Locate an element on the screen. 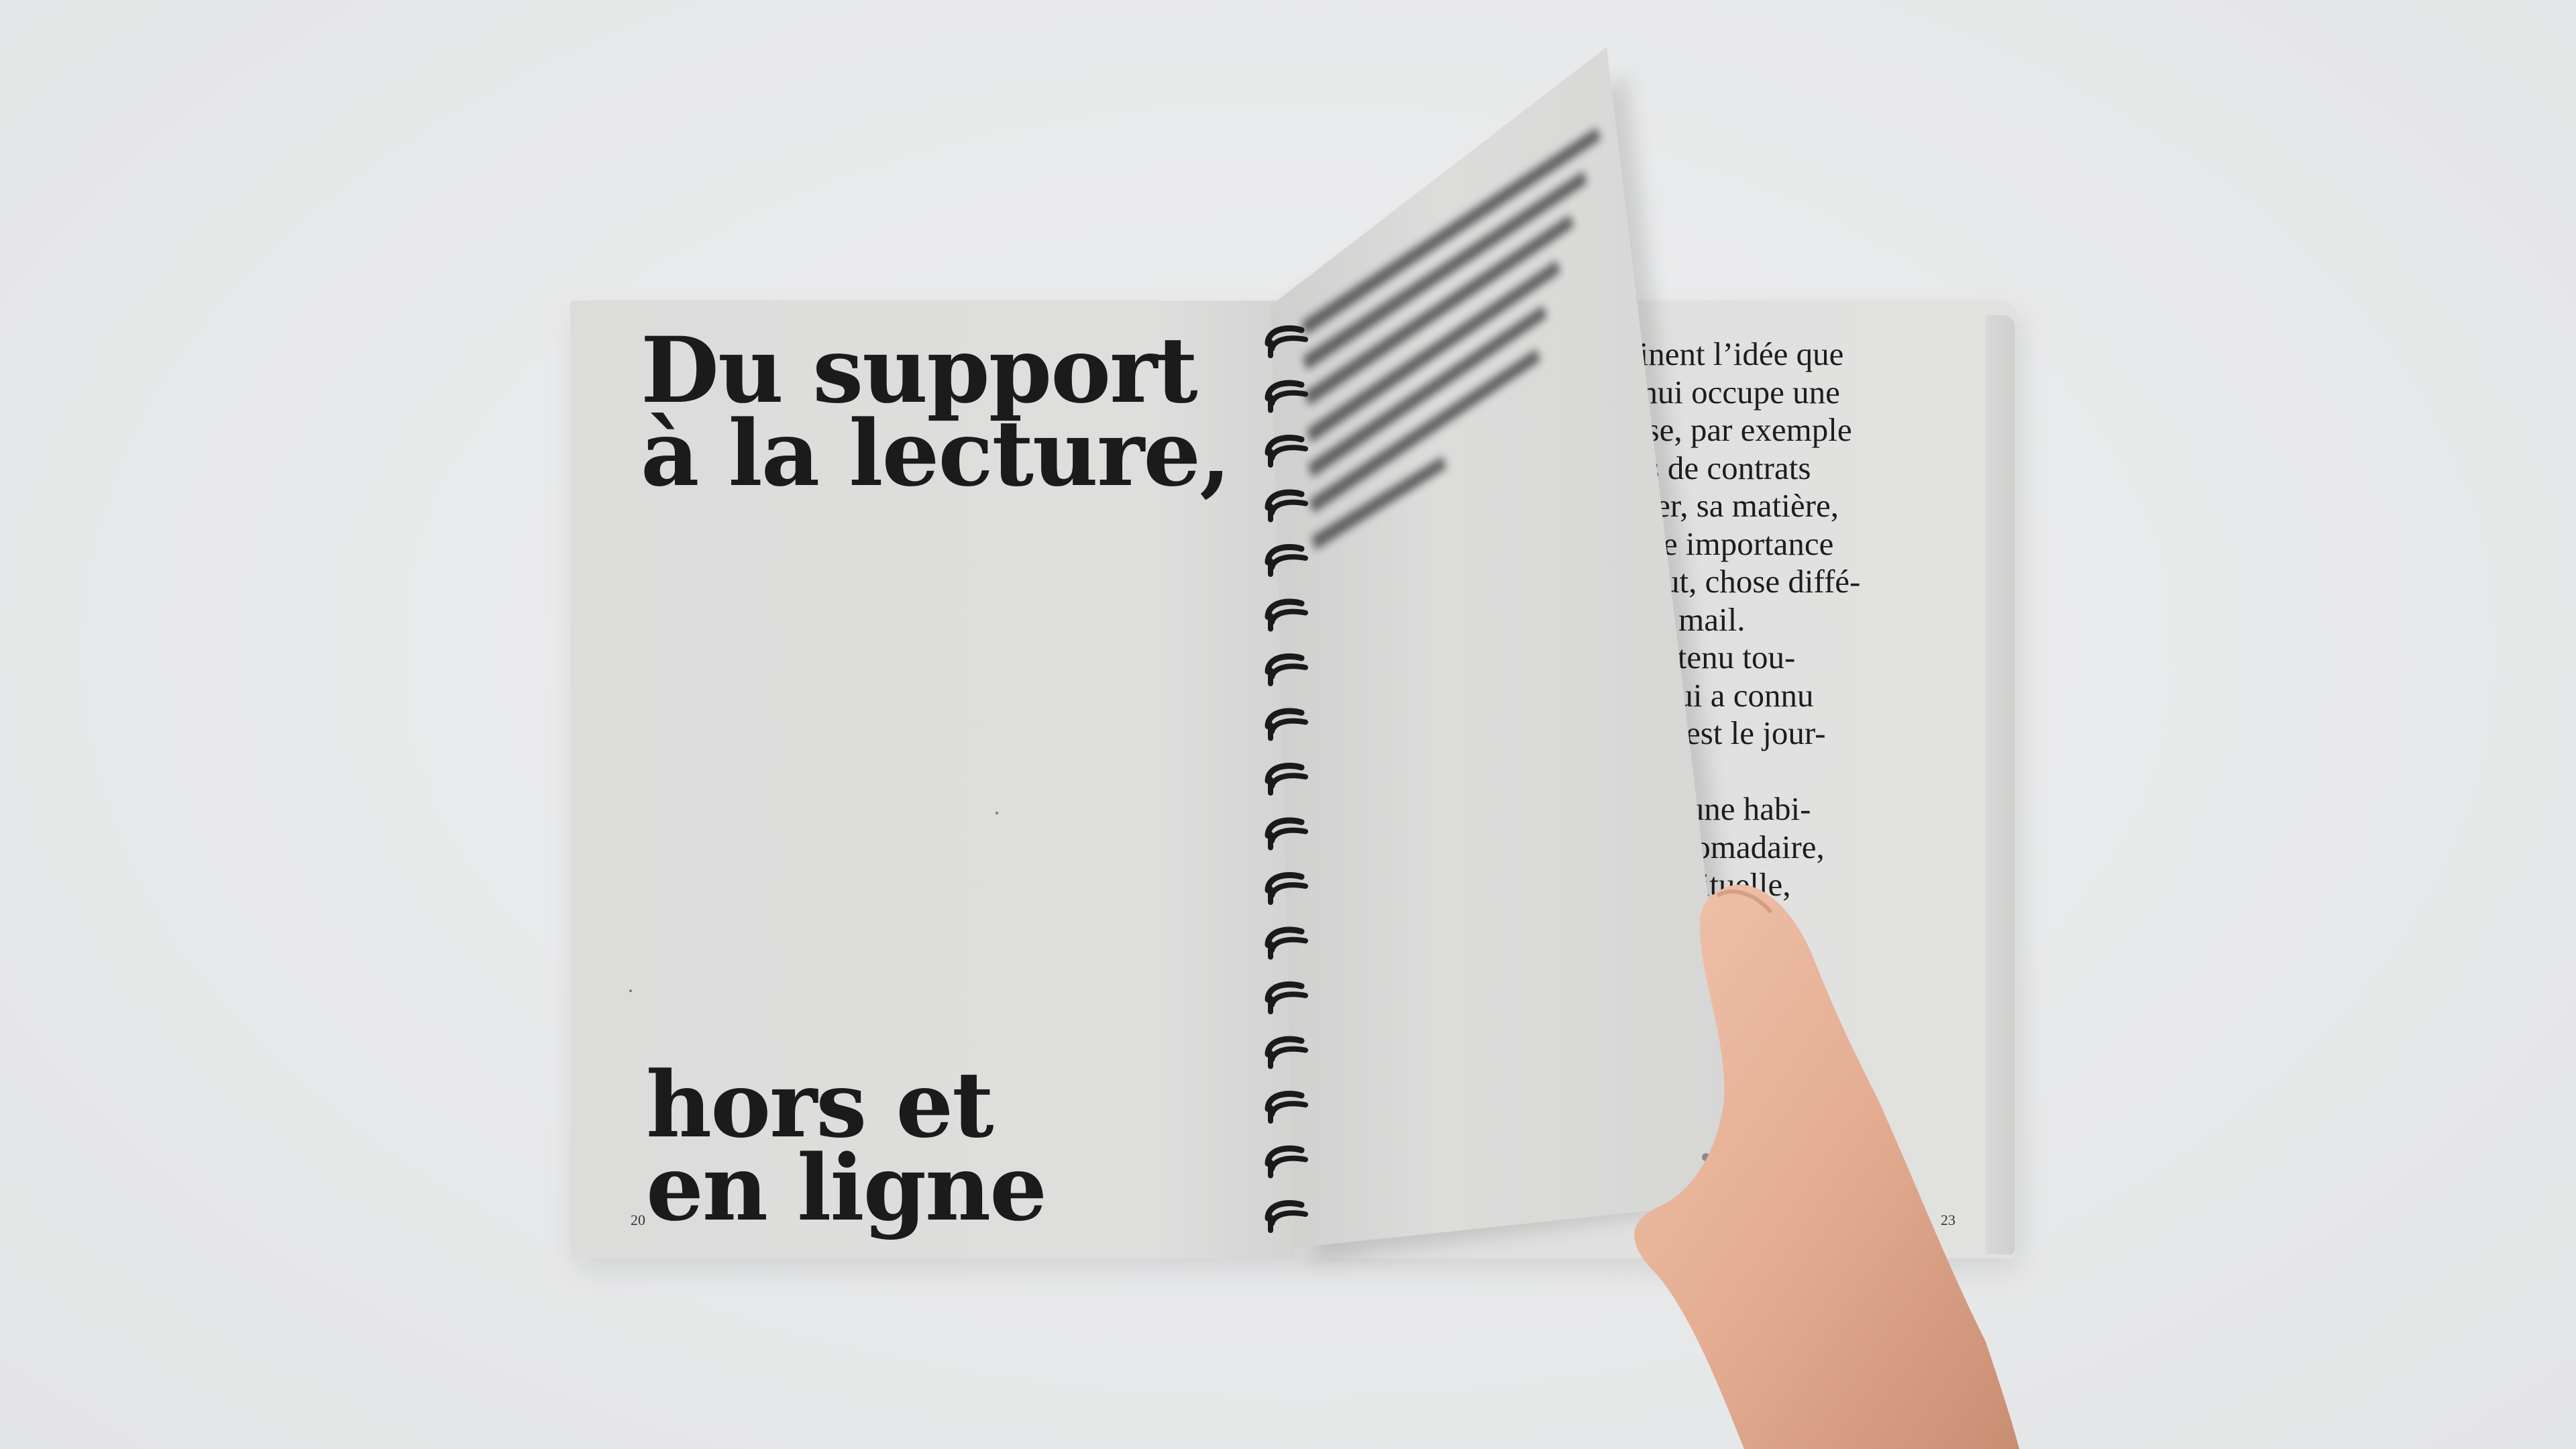  right-page-text-line: hebdomadaire, is located at coordinates (1727, 846).